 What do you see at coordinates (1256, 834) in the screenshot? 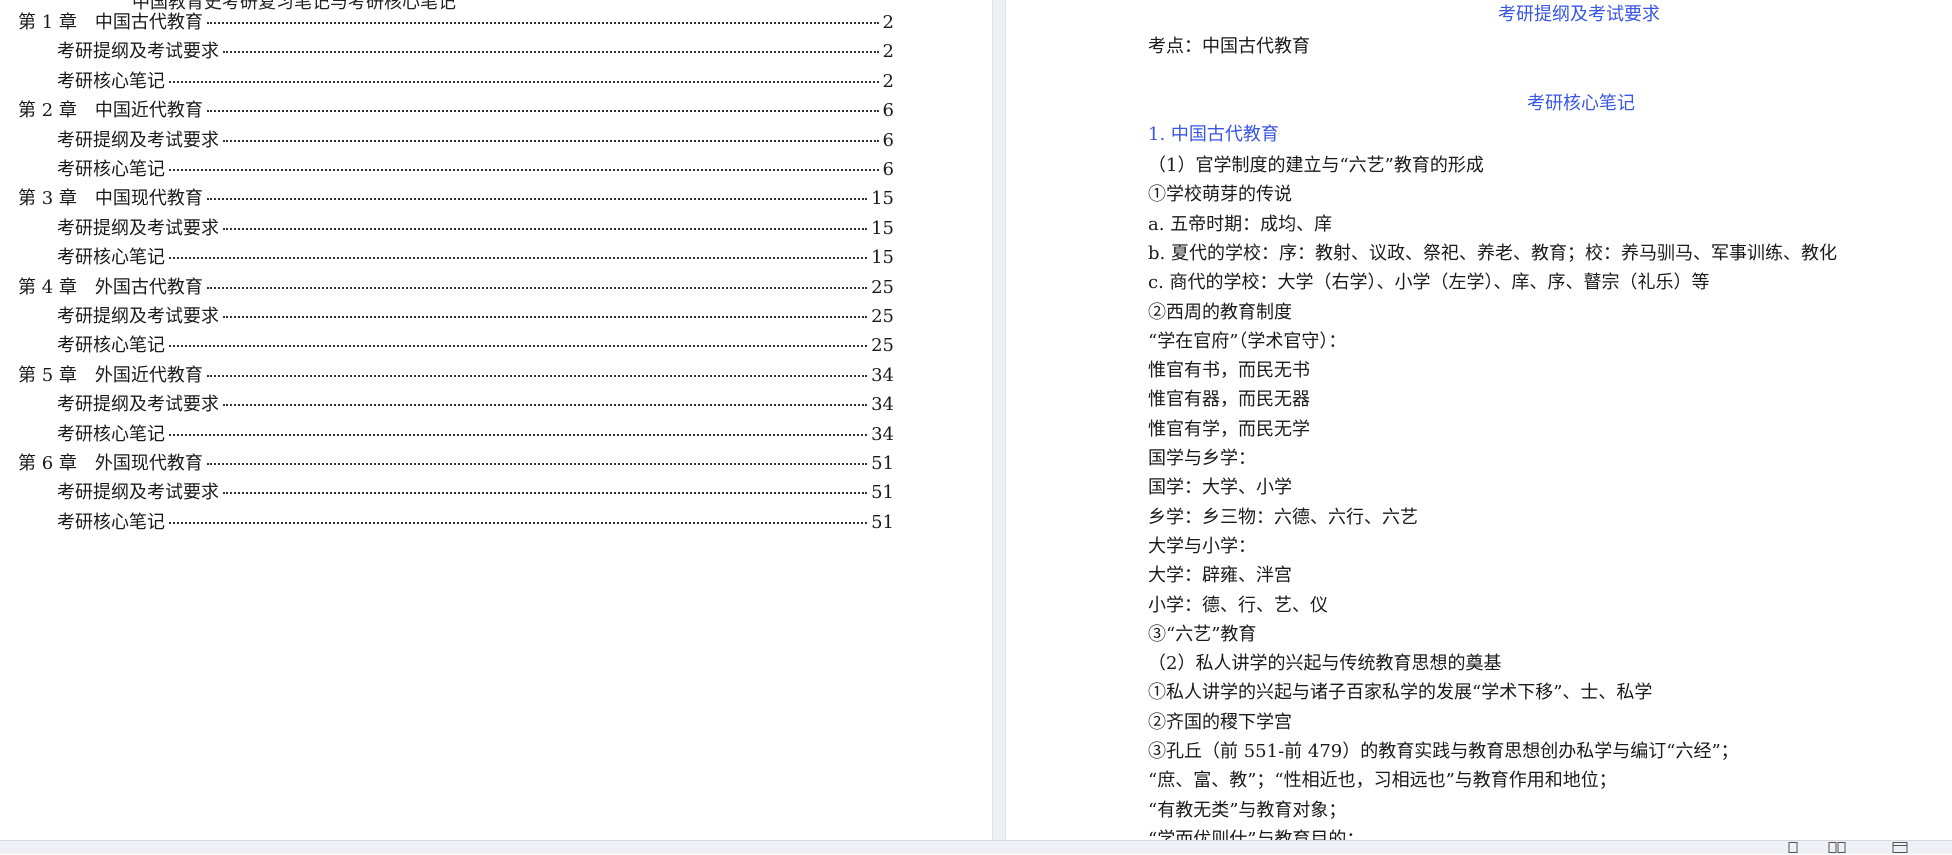
I see `notes-line: “学而优则仕”与教育目的；` at bounding box center [1256, 834].